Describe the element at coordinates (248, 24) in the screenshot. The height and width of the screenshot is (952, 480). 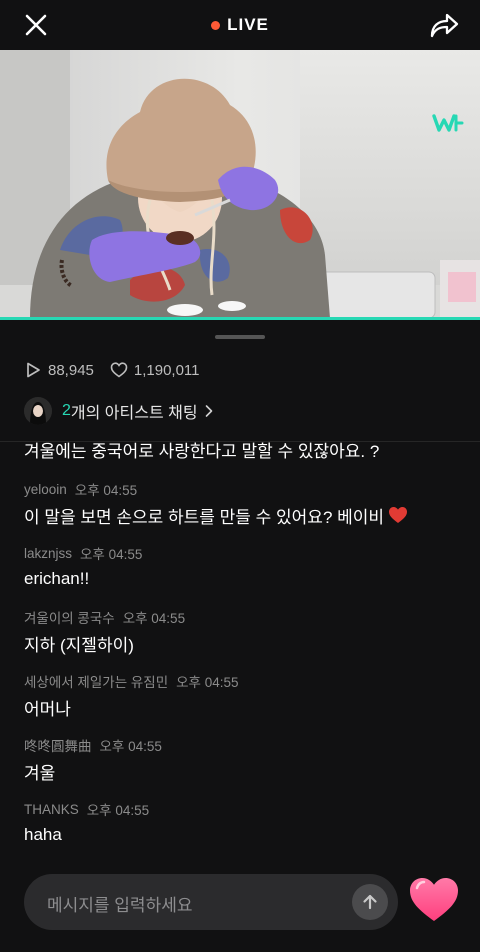
I see `live-label: LIVE` at that location.